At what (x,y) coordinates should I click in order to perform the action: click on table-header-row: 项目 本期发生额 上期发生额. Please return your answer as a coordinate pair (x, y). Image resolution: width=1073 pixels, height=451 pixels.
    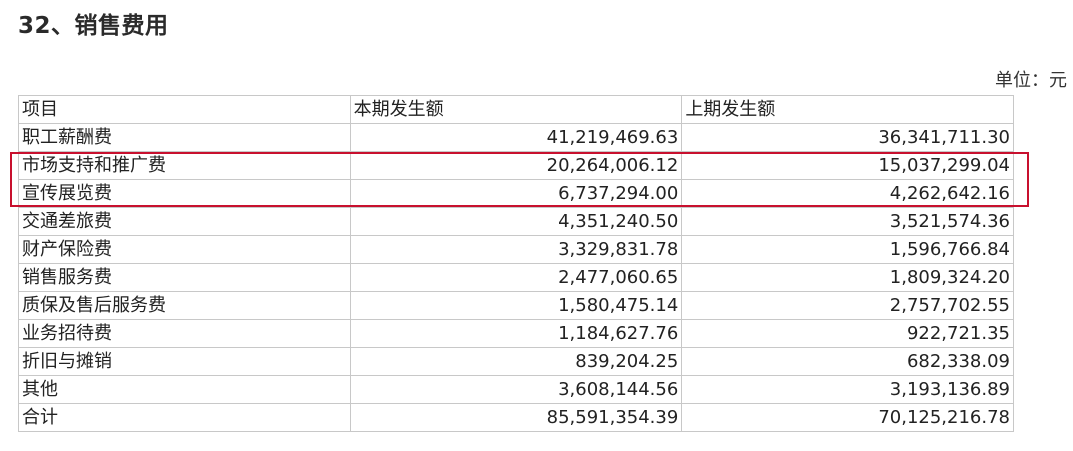
    Looking at the image, I should click on (516, 109).